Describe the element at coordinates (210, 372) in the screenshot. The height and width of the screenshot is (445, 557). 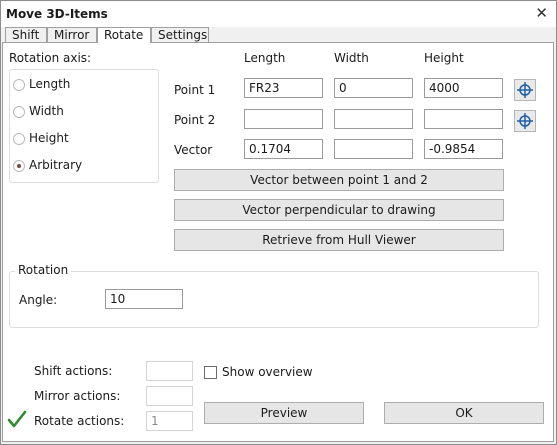
I see `show-overview-checkbox` at that location.